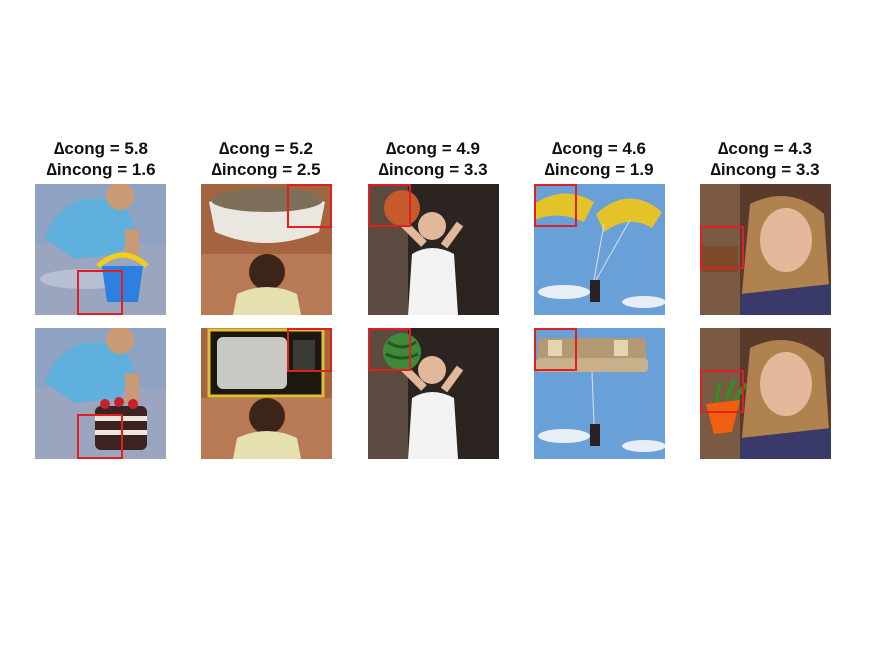 The image size is (875, 656). I want to click on delta-incong-label: ∆incong = 1.6, so click(101, 169).